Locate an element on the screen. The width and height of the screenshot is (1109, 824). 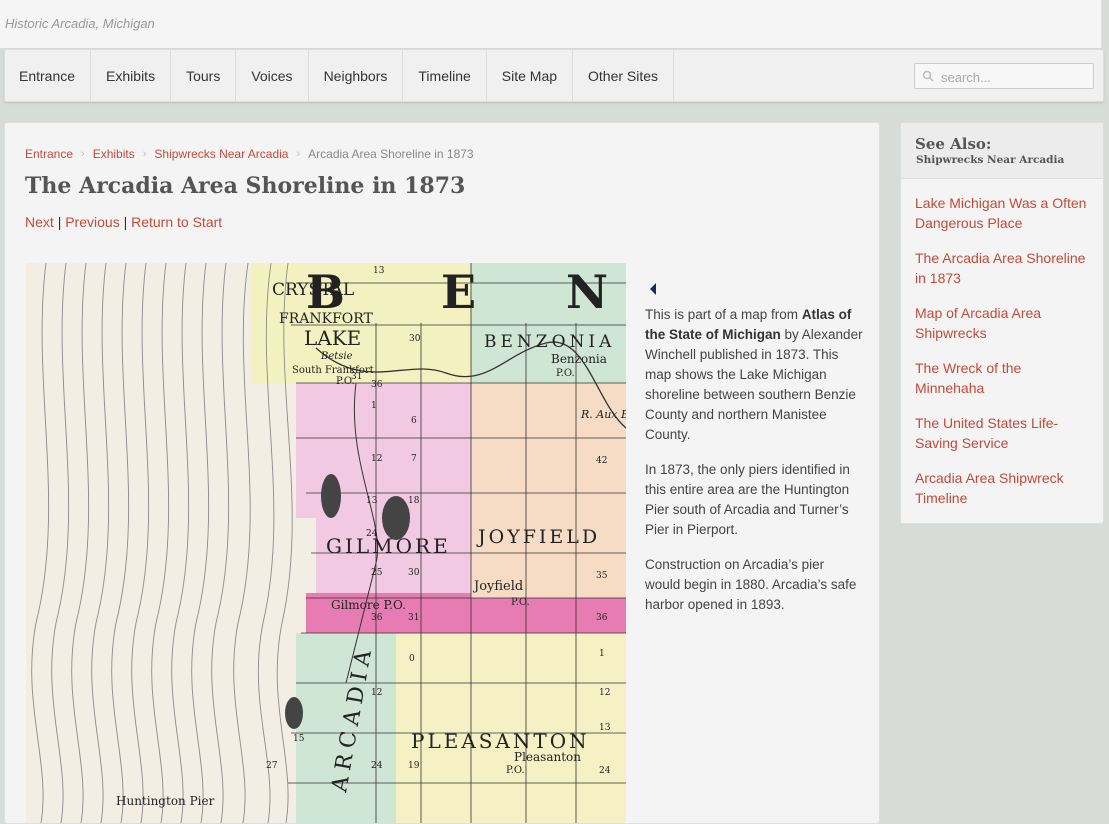
map-label-betsie: Betsie is located at coordinates (336, 356).